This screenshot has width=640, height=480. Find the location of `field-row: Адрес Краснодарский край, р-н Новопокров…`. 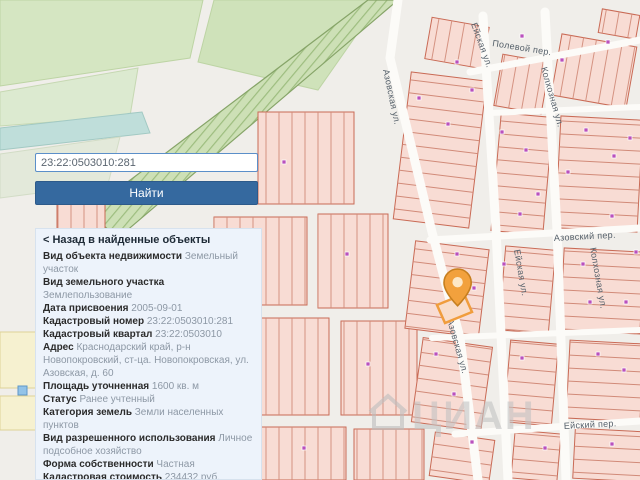

field-row: Адрес Краснодарский край, р-н Новопокров… is located at coordinates (148, 360).